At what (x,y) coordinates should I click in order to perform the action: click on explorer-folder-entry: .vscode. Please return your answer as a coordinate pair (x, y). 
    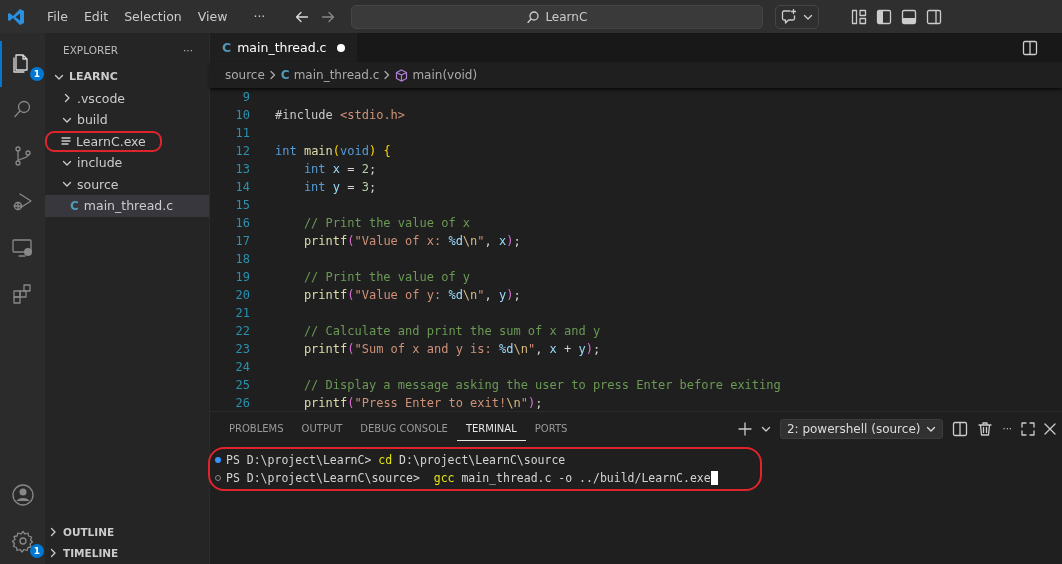
    Looking at the image, I should click on (127, 98).